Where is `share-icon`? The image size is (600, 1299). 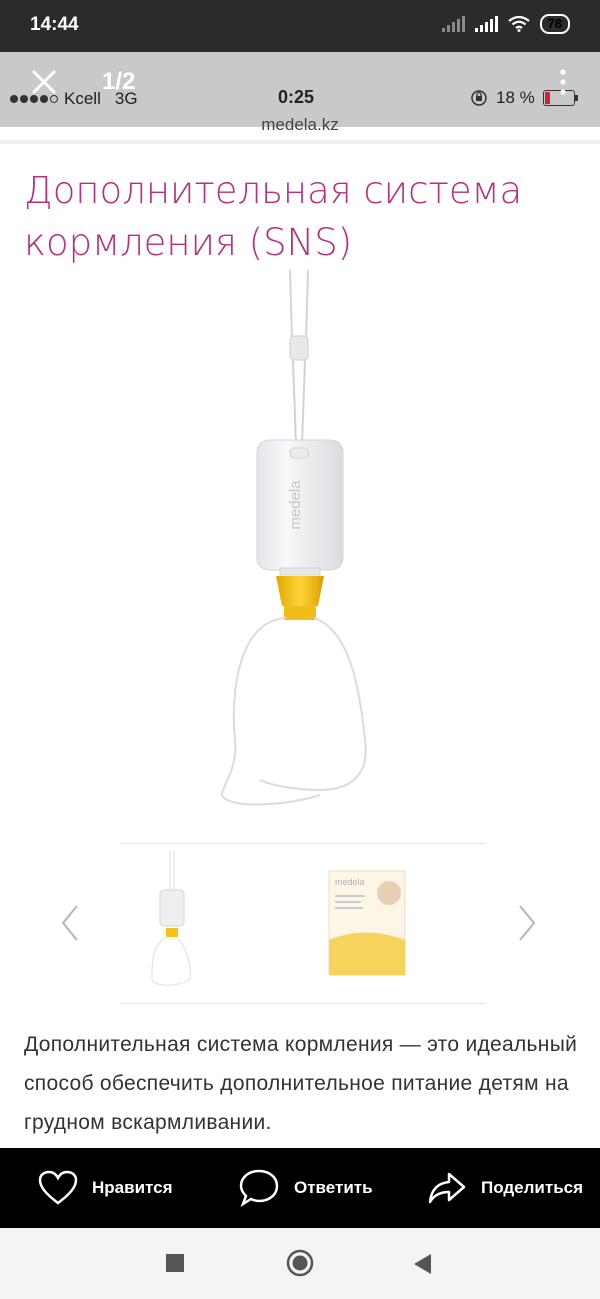
share-icon is located at coordinates (447, 1188).